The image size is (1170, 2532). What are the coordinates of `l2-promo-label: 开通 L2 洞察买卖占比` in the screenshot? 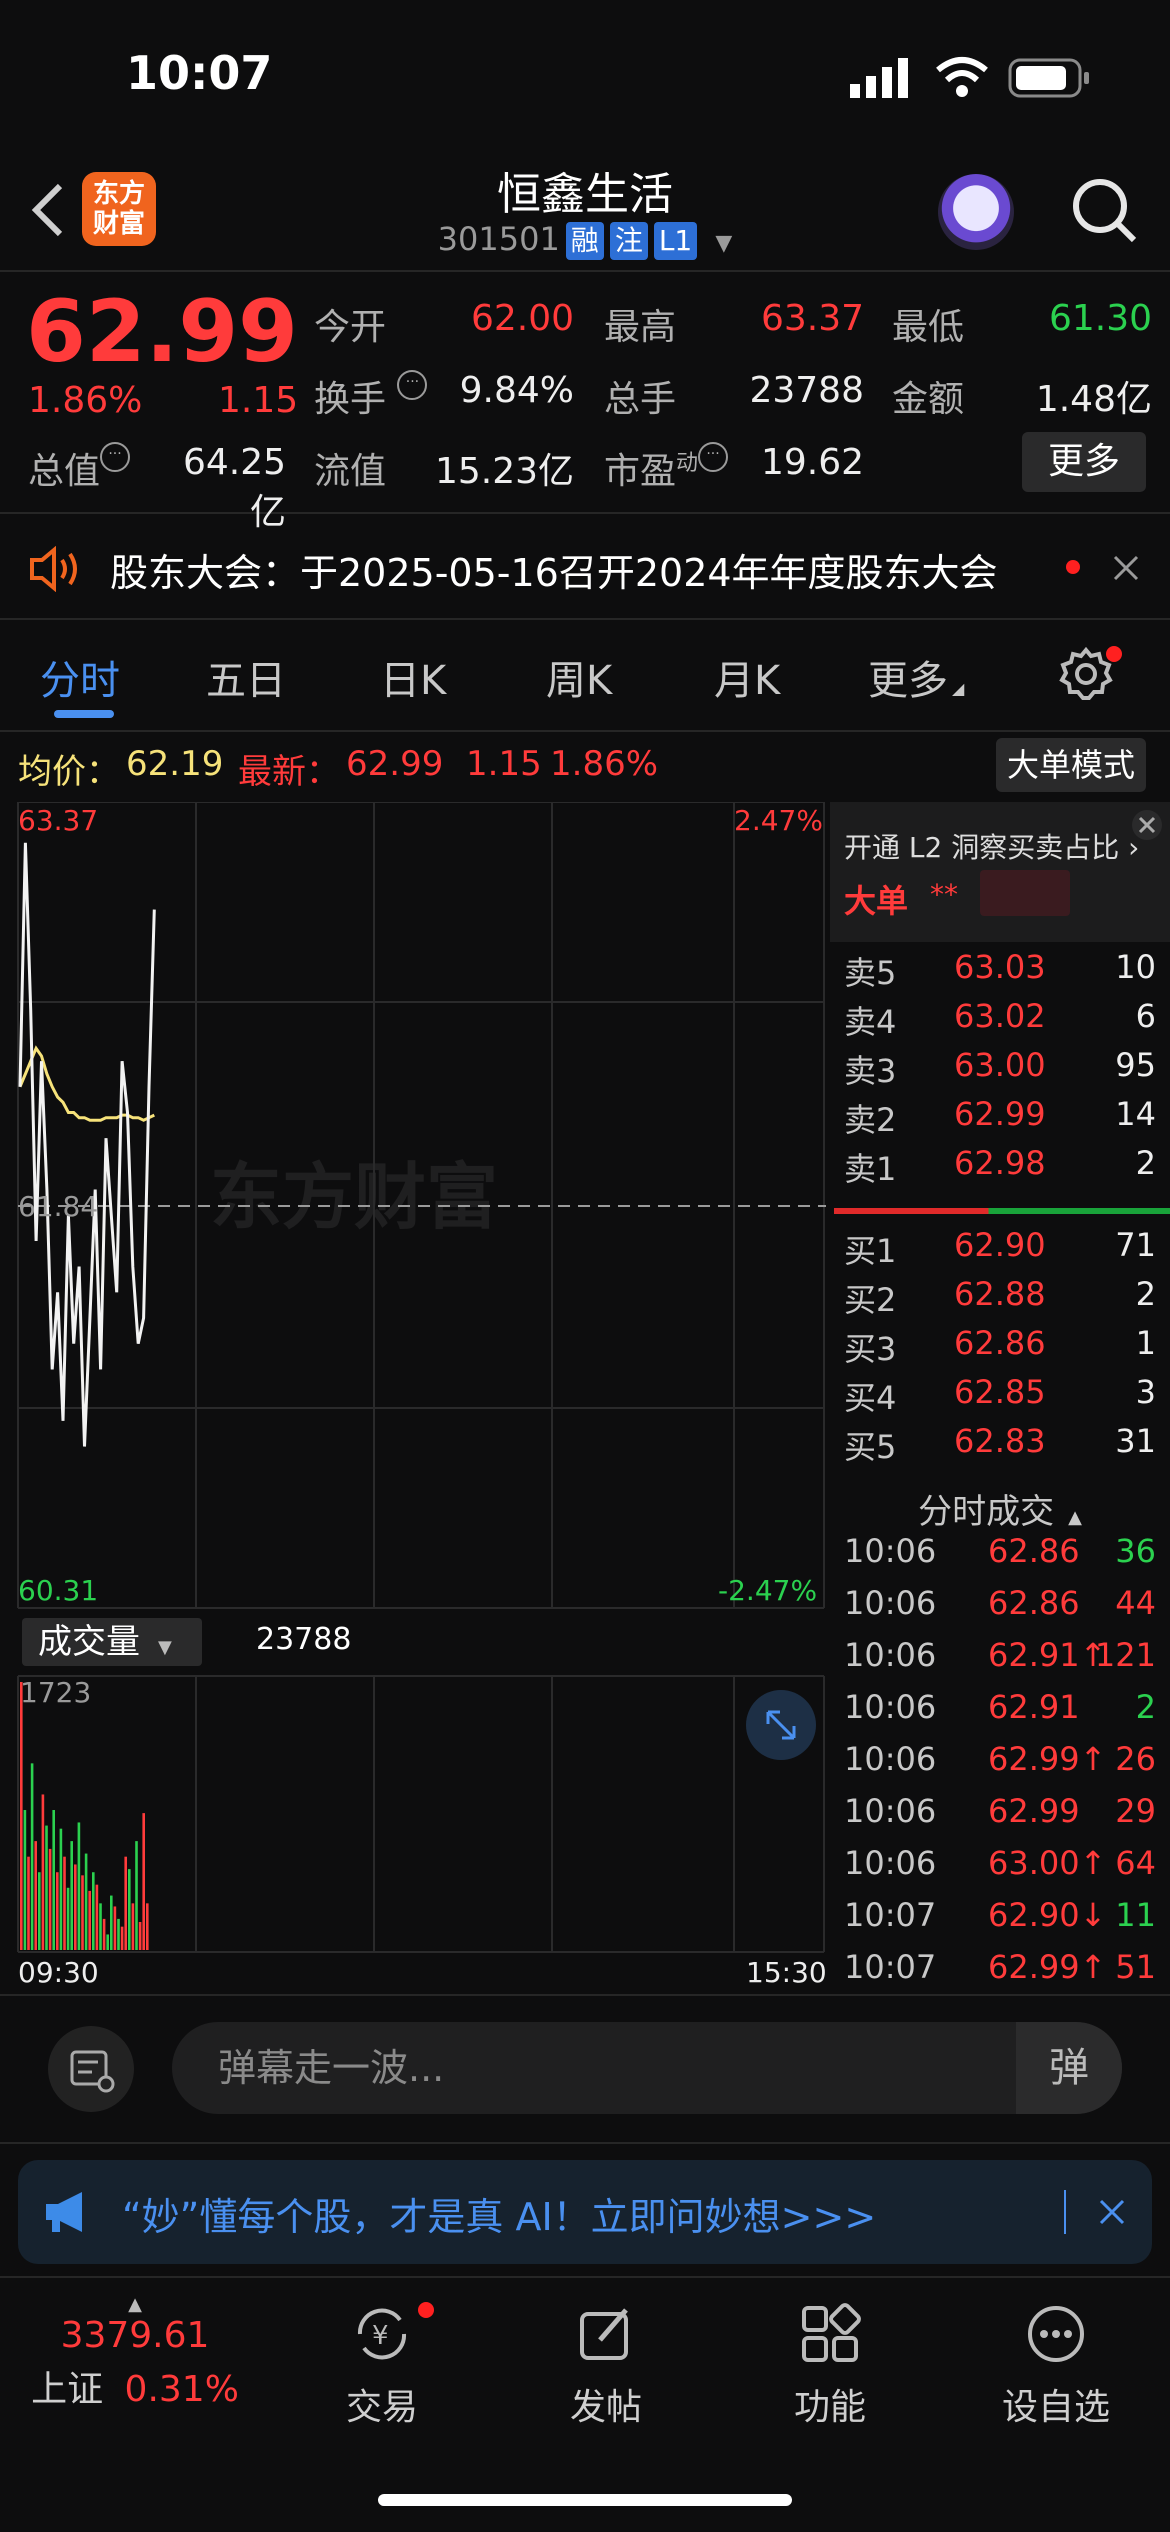 It's located at (982, 847).